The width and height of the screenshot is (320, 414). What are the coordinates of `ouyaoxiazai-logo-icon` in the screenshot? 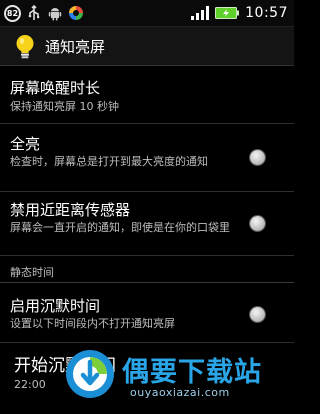 It's located at (90, 374).